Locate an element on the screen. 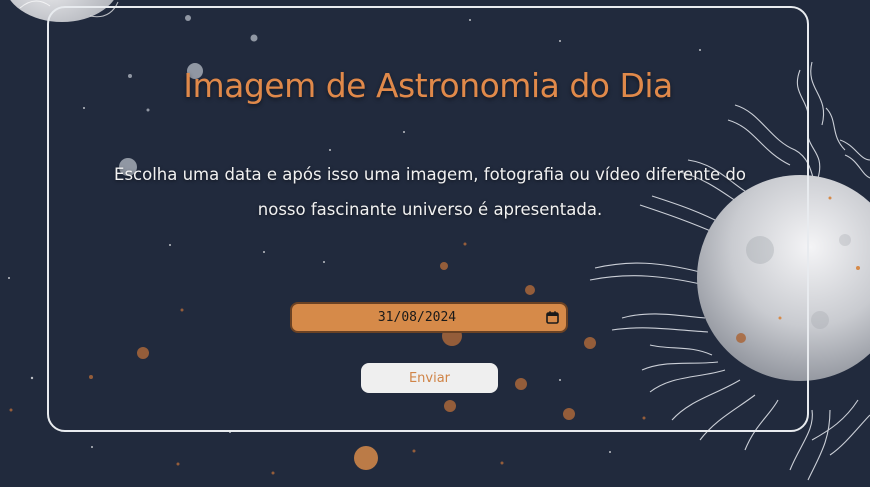  date-value: 31/08/2024 is located at coordinates (417, 317).